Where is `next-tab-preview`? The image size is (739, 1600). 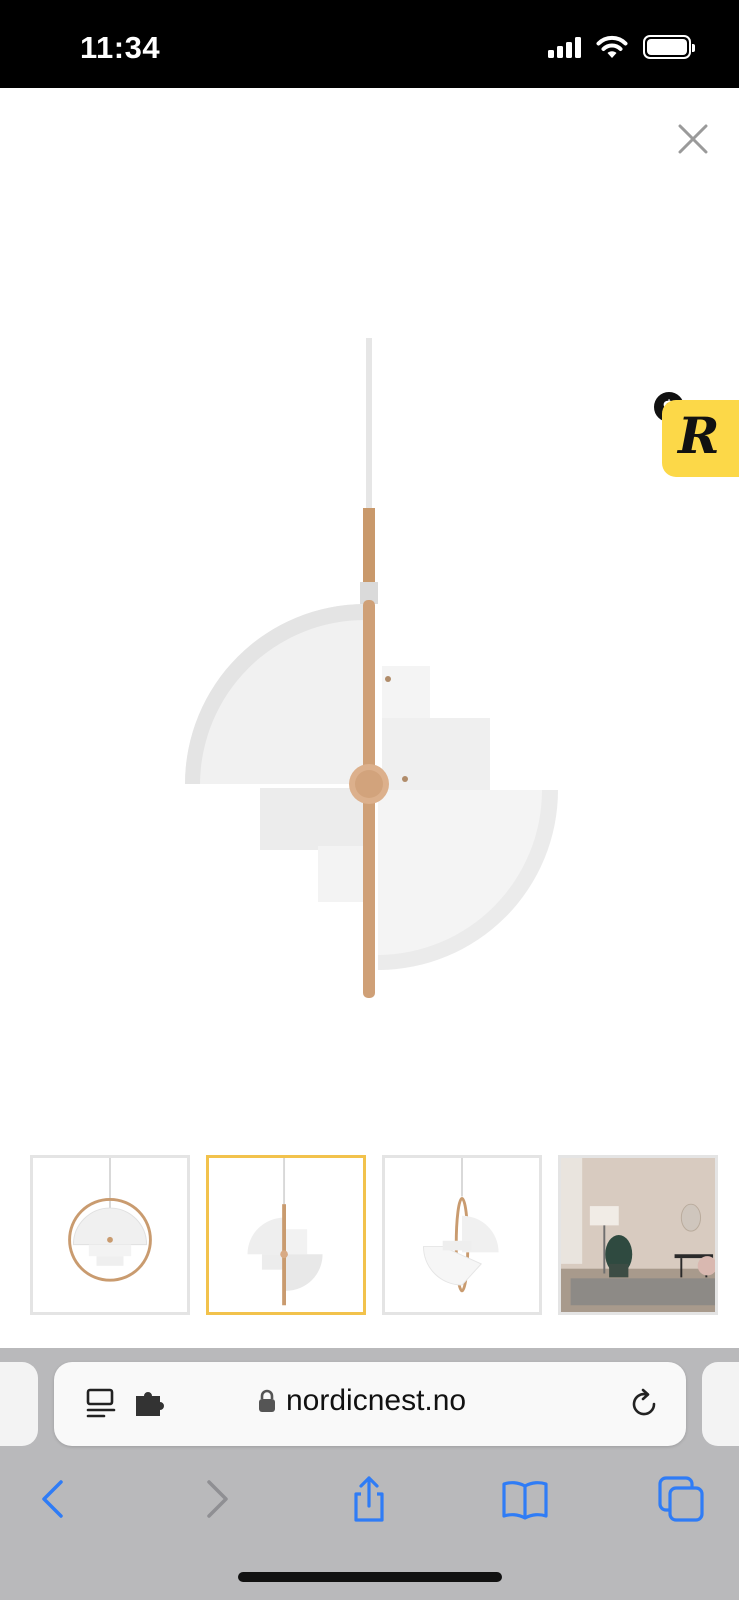 next-tab-preview is located at coordinates (720, 1404).